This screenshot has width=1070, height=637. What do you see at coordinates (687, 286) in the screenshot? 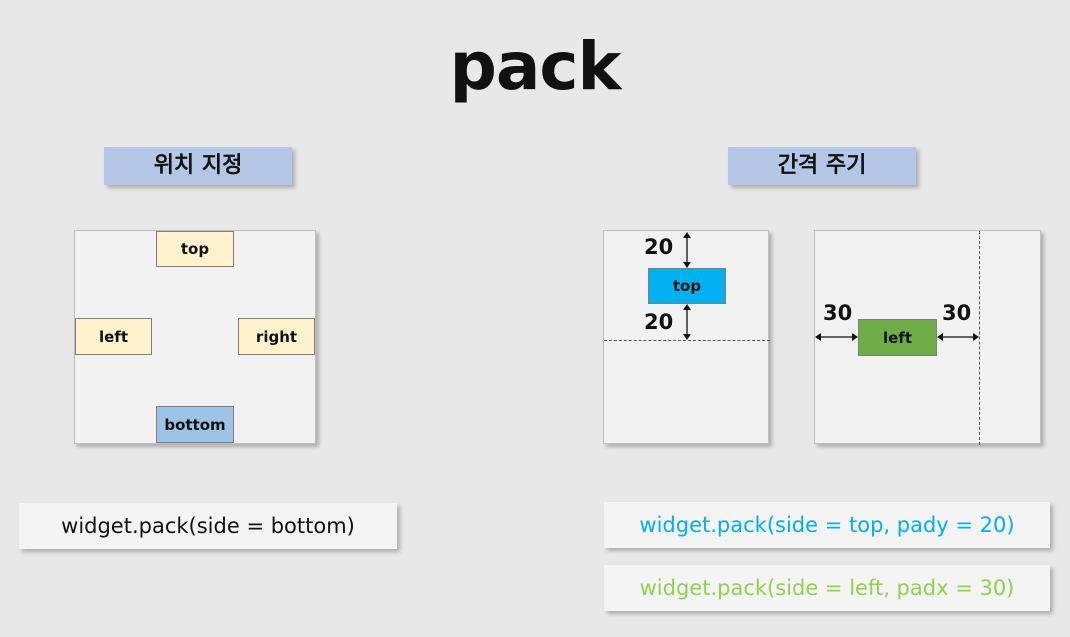
I see `widget-top-padded: top` at bounding box center [687, 286].